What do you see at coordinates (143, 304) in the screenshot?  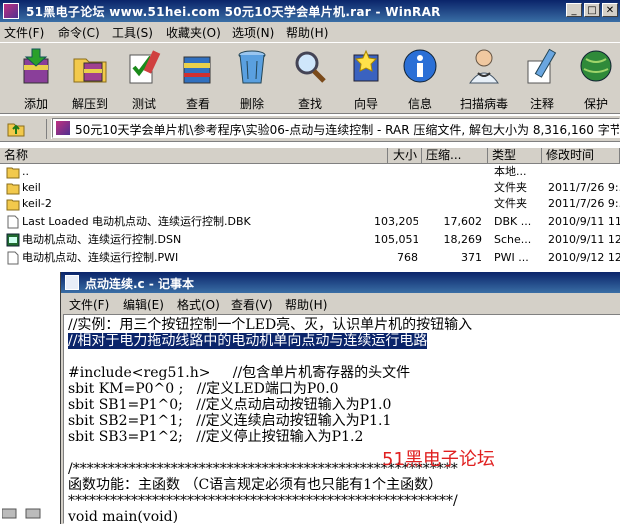 I see `notepad-menu-edit: 编辑(E)` at bounding box center [143, 304].